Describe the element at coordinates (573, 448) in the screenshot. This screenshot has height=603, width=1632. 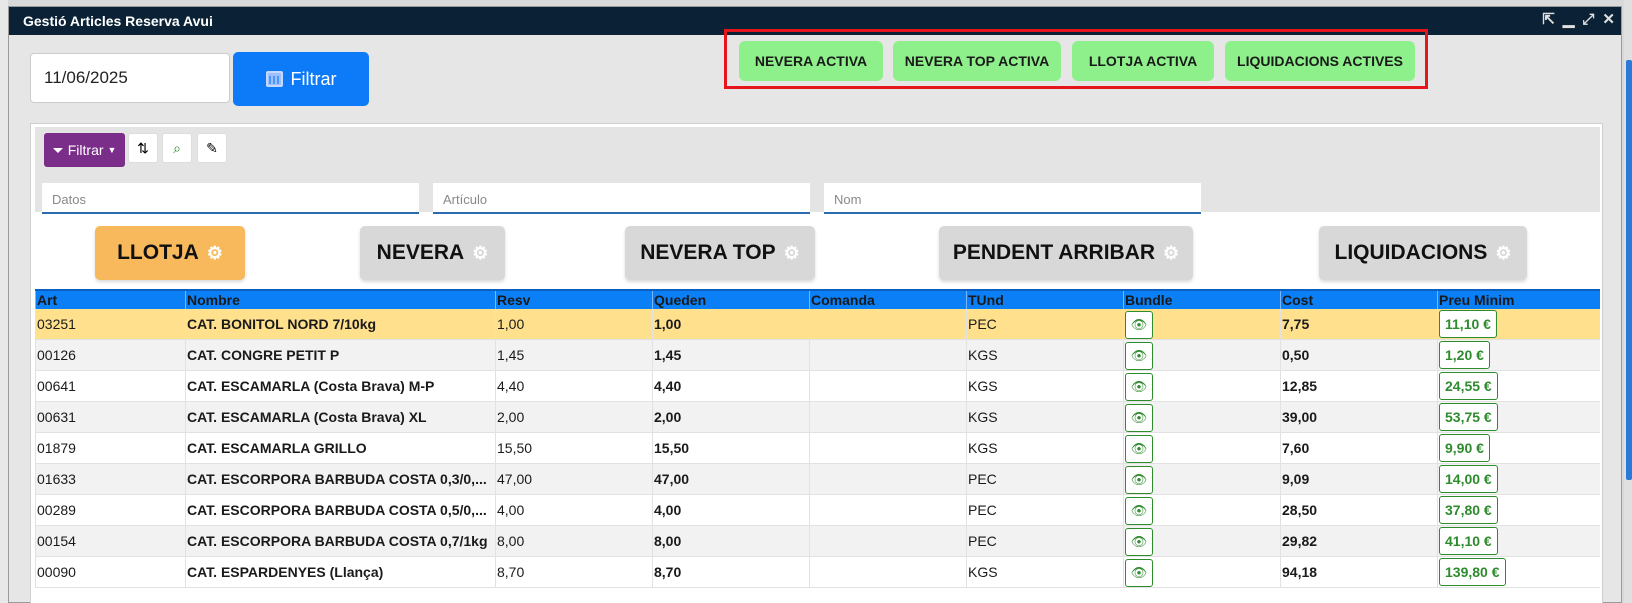
I see `resv-cell: 15,50` at that location.